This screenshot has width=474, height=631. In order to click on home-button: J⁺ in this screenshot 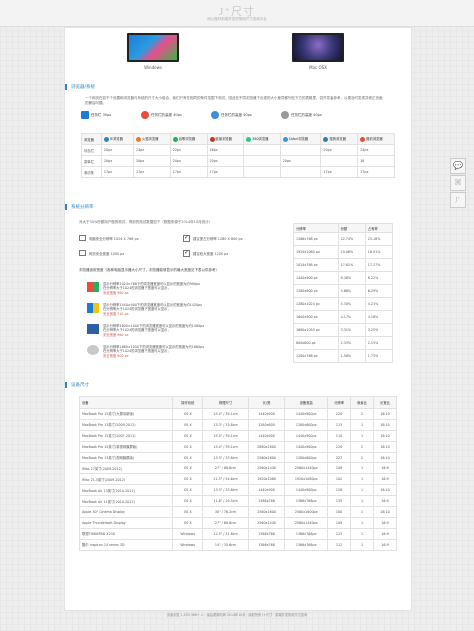, I will do `click(458, 200)`.